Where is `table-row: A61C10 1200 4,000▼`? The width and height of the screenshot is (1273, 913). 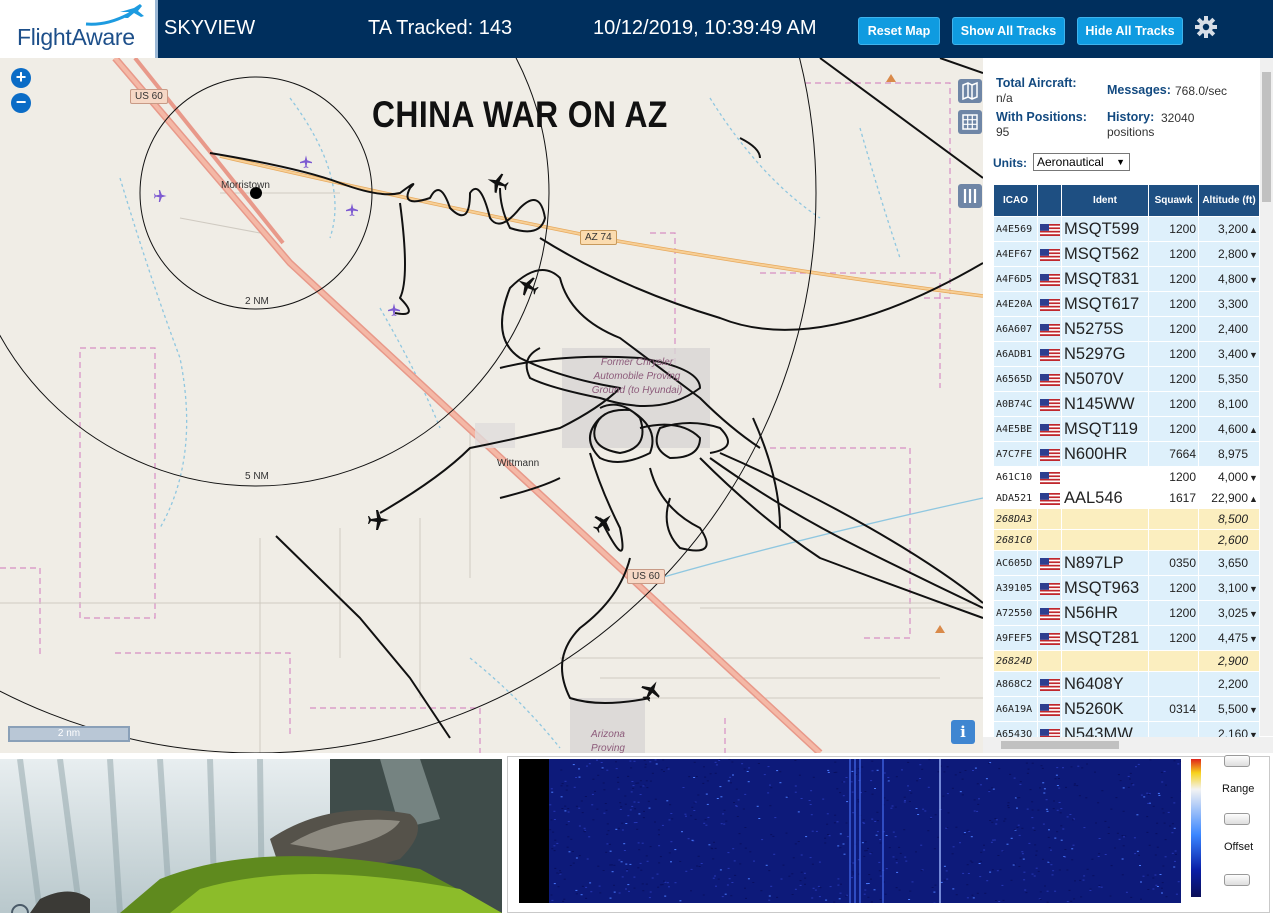
table-row: A61C10 1200 4,000▼ is located at coordinates (1126, 477).